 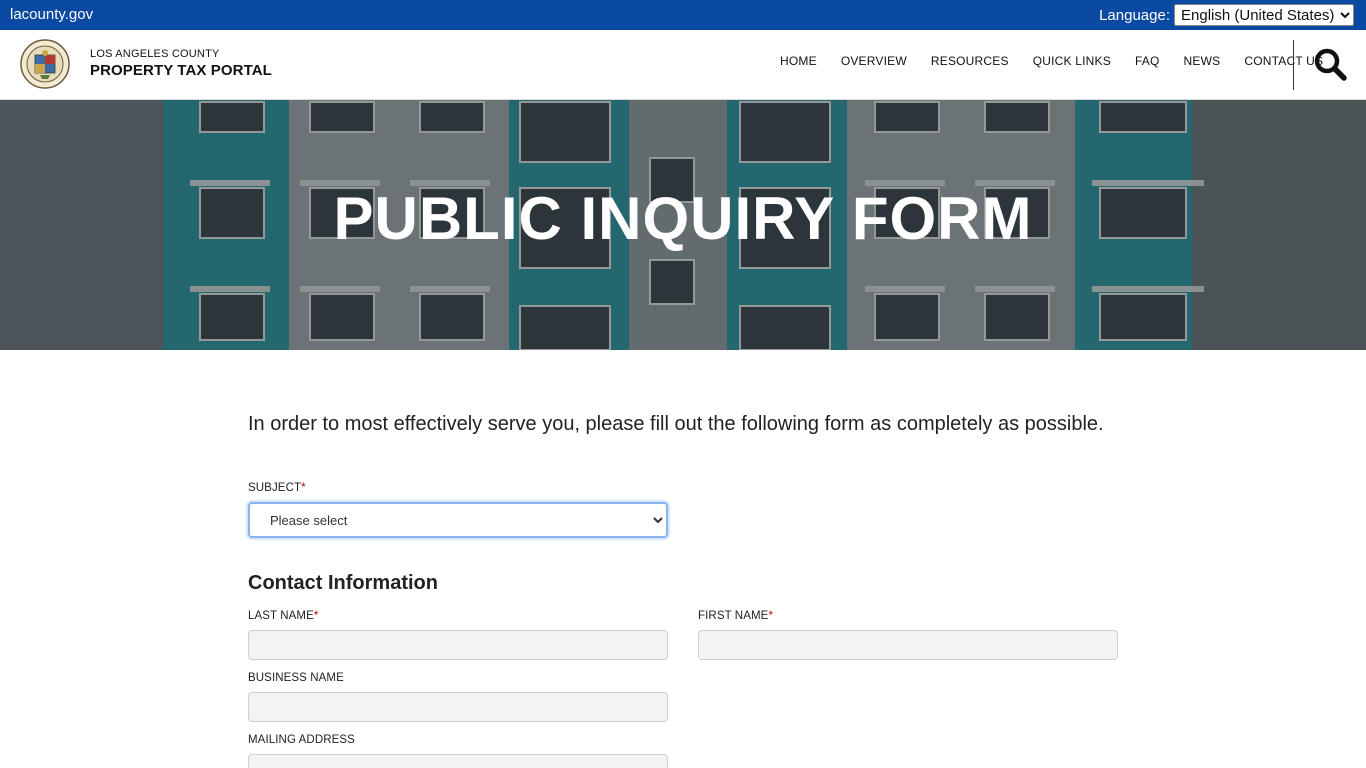 I want to click on nav-resources: RESOURCES, so click(x=970, y=61).